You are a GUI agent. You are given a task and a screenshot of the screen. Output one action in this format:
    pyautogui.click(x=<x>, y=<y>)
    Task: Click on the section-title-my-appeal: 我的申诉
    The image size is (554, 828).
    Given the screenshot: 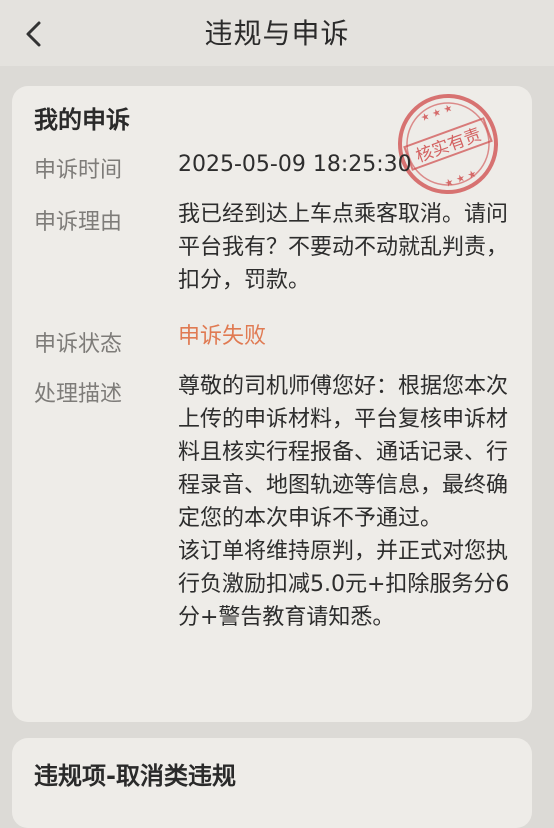 What is the action you would take?
    pyautogui.click(x=82, y=120)
    